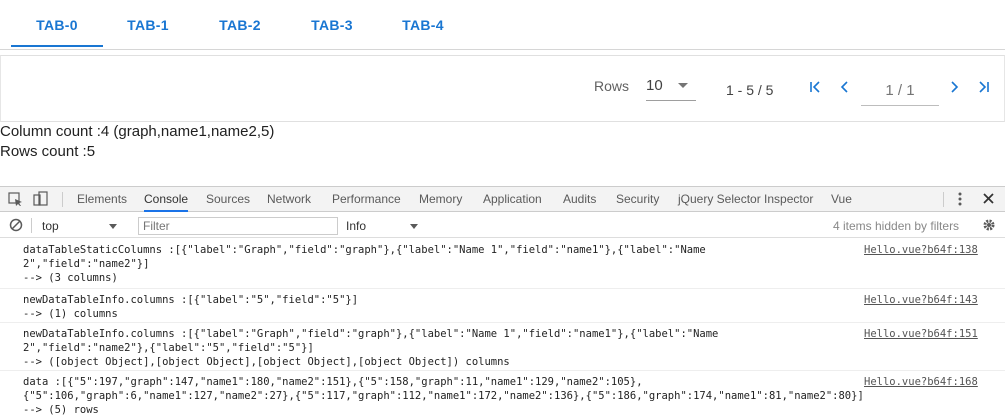  I want to click on rows-per-page-value: 10, so click(654, 85).